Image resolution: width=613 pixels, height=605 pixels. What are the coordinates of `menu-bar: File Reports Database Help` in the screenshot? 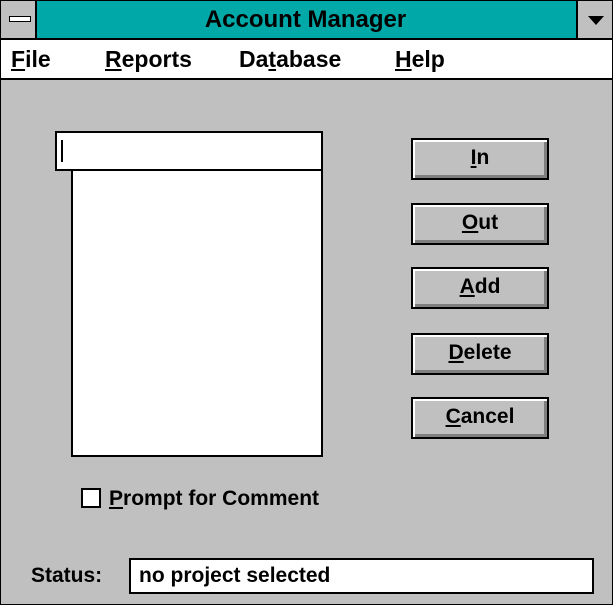 It's located at (306, 60).